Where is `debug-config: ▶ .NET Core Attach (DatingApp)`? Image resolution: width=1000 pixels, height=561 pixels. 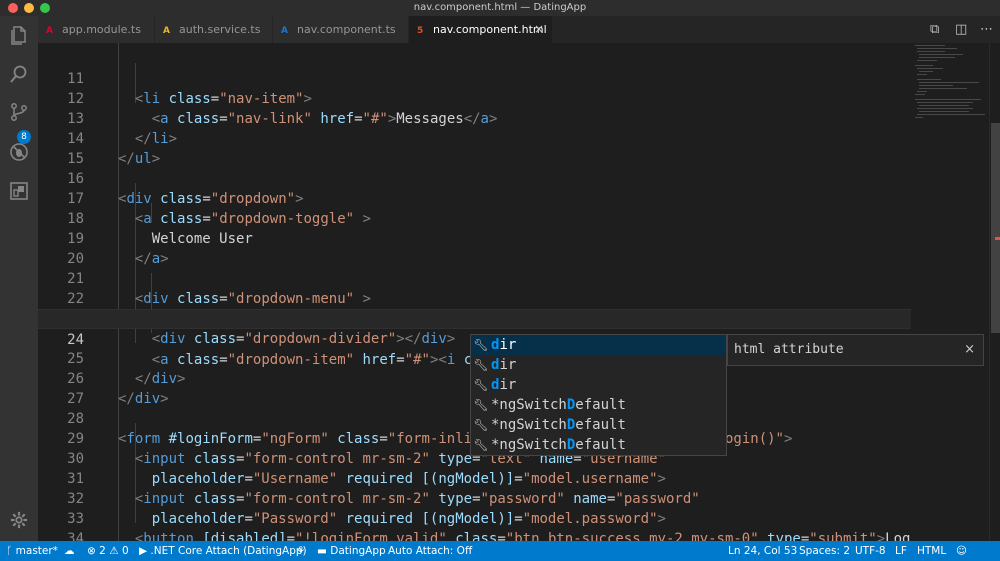 debug-config: ▶ .NET Core Attach (DatingApp) is located at coordinates (223, 551).